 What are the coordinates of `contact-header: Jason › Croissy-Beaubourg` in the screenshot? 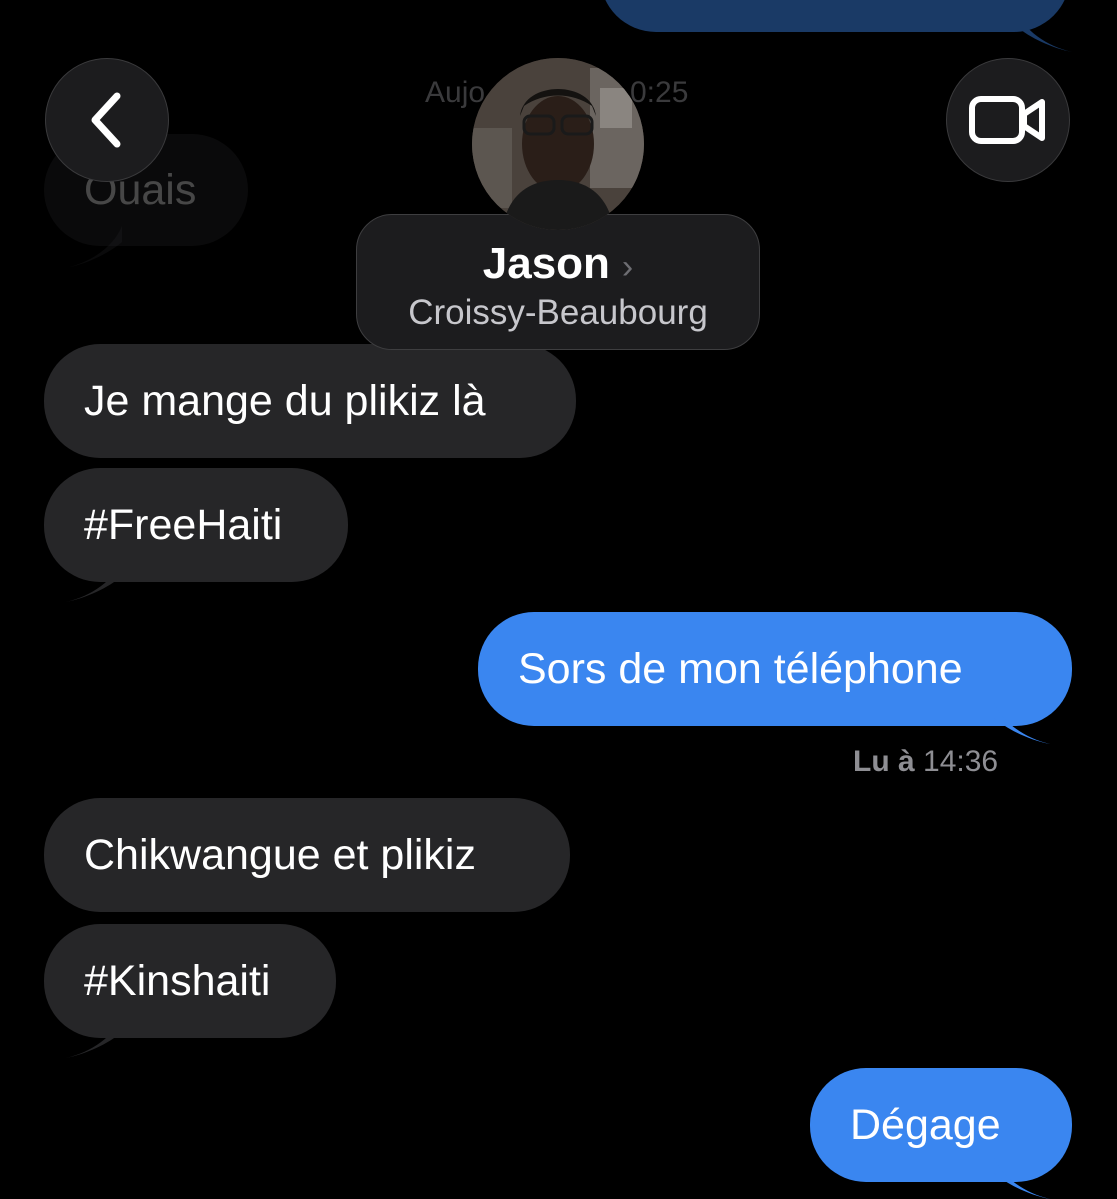 It's located at (558, 282).